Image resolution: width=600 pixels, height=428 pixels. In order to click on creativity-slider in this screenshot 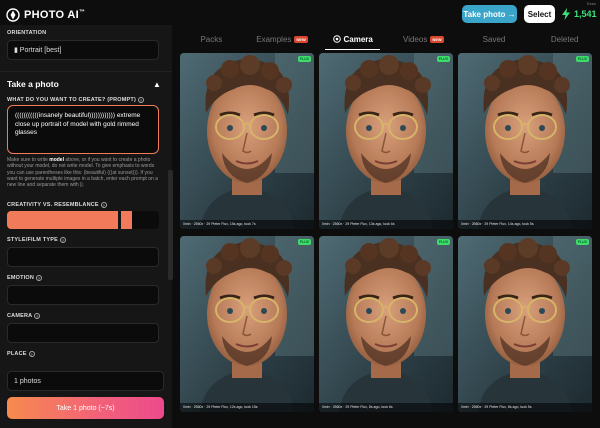, I will do `click(83, 220)`.